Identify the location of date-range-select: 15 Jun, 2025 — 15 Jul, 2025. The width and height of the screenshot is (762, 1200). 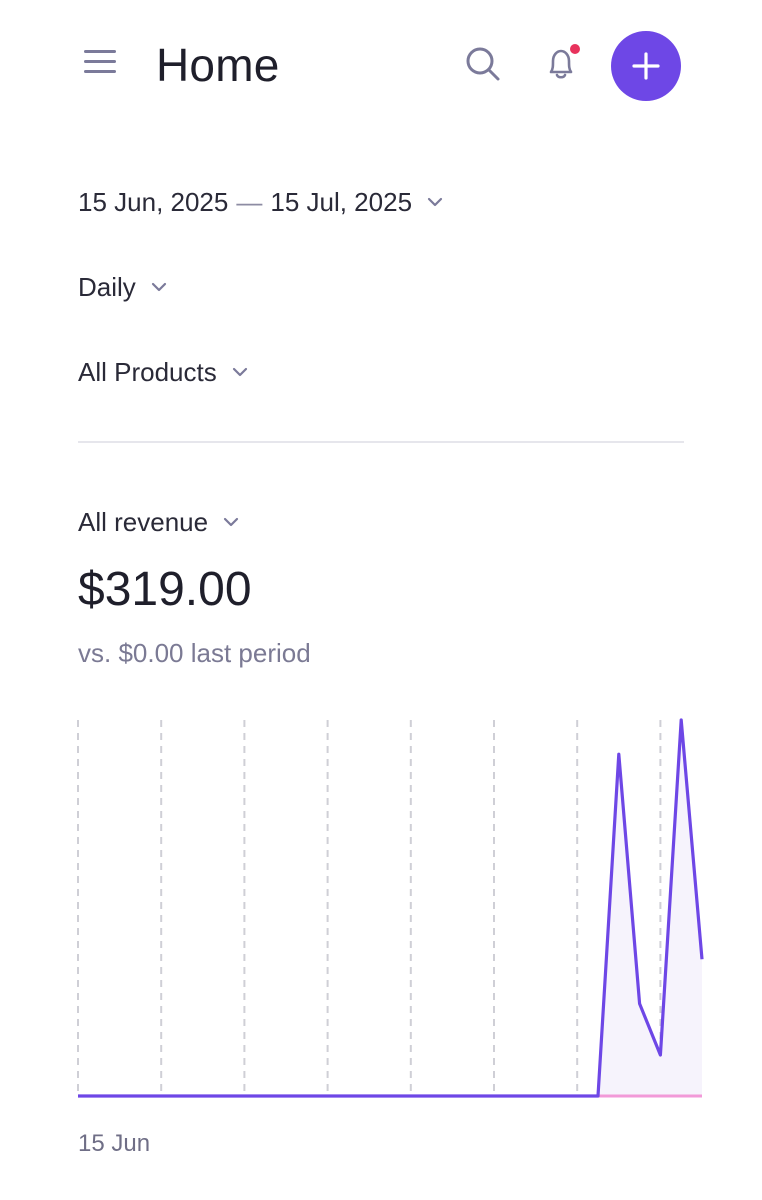
(261, 202).